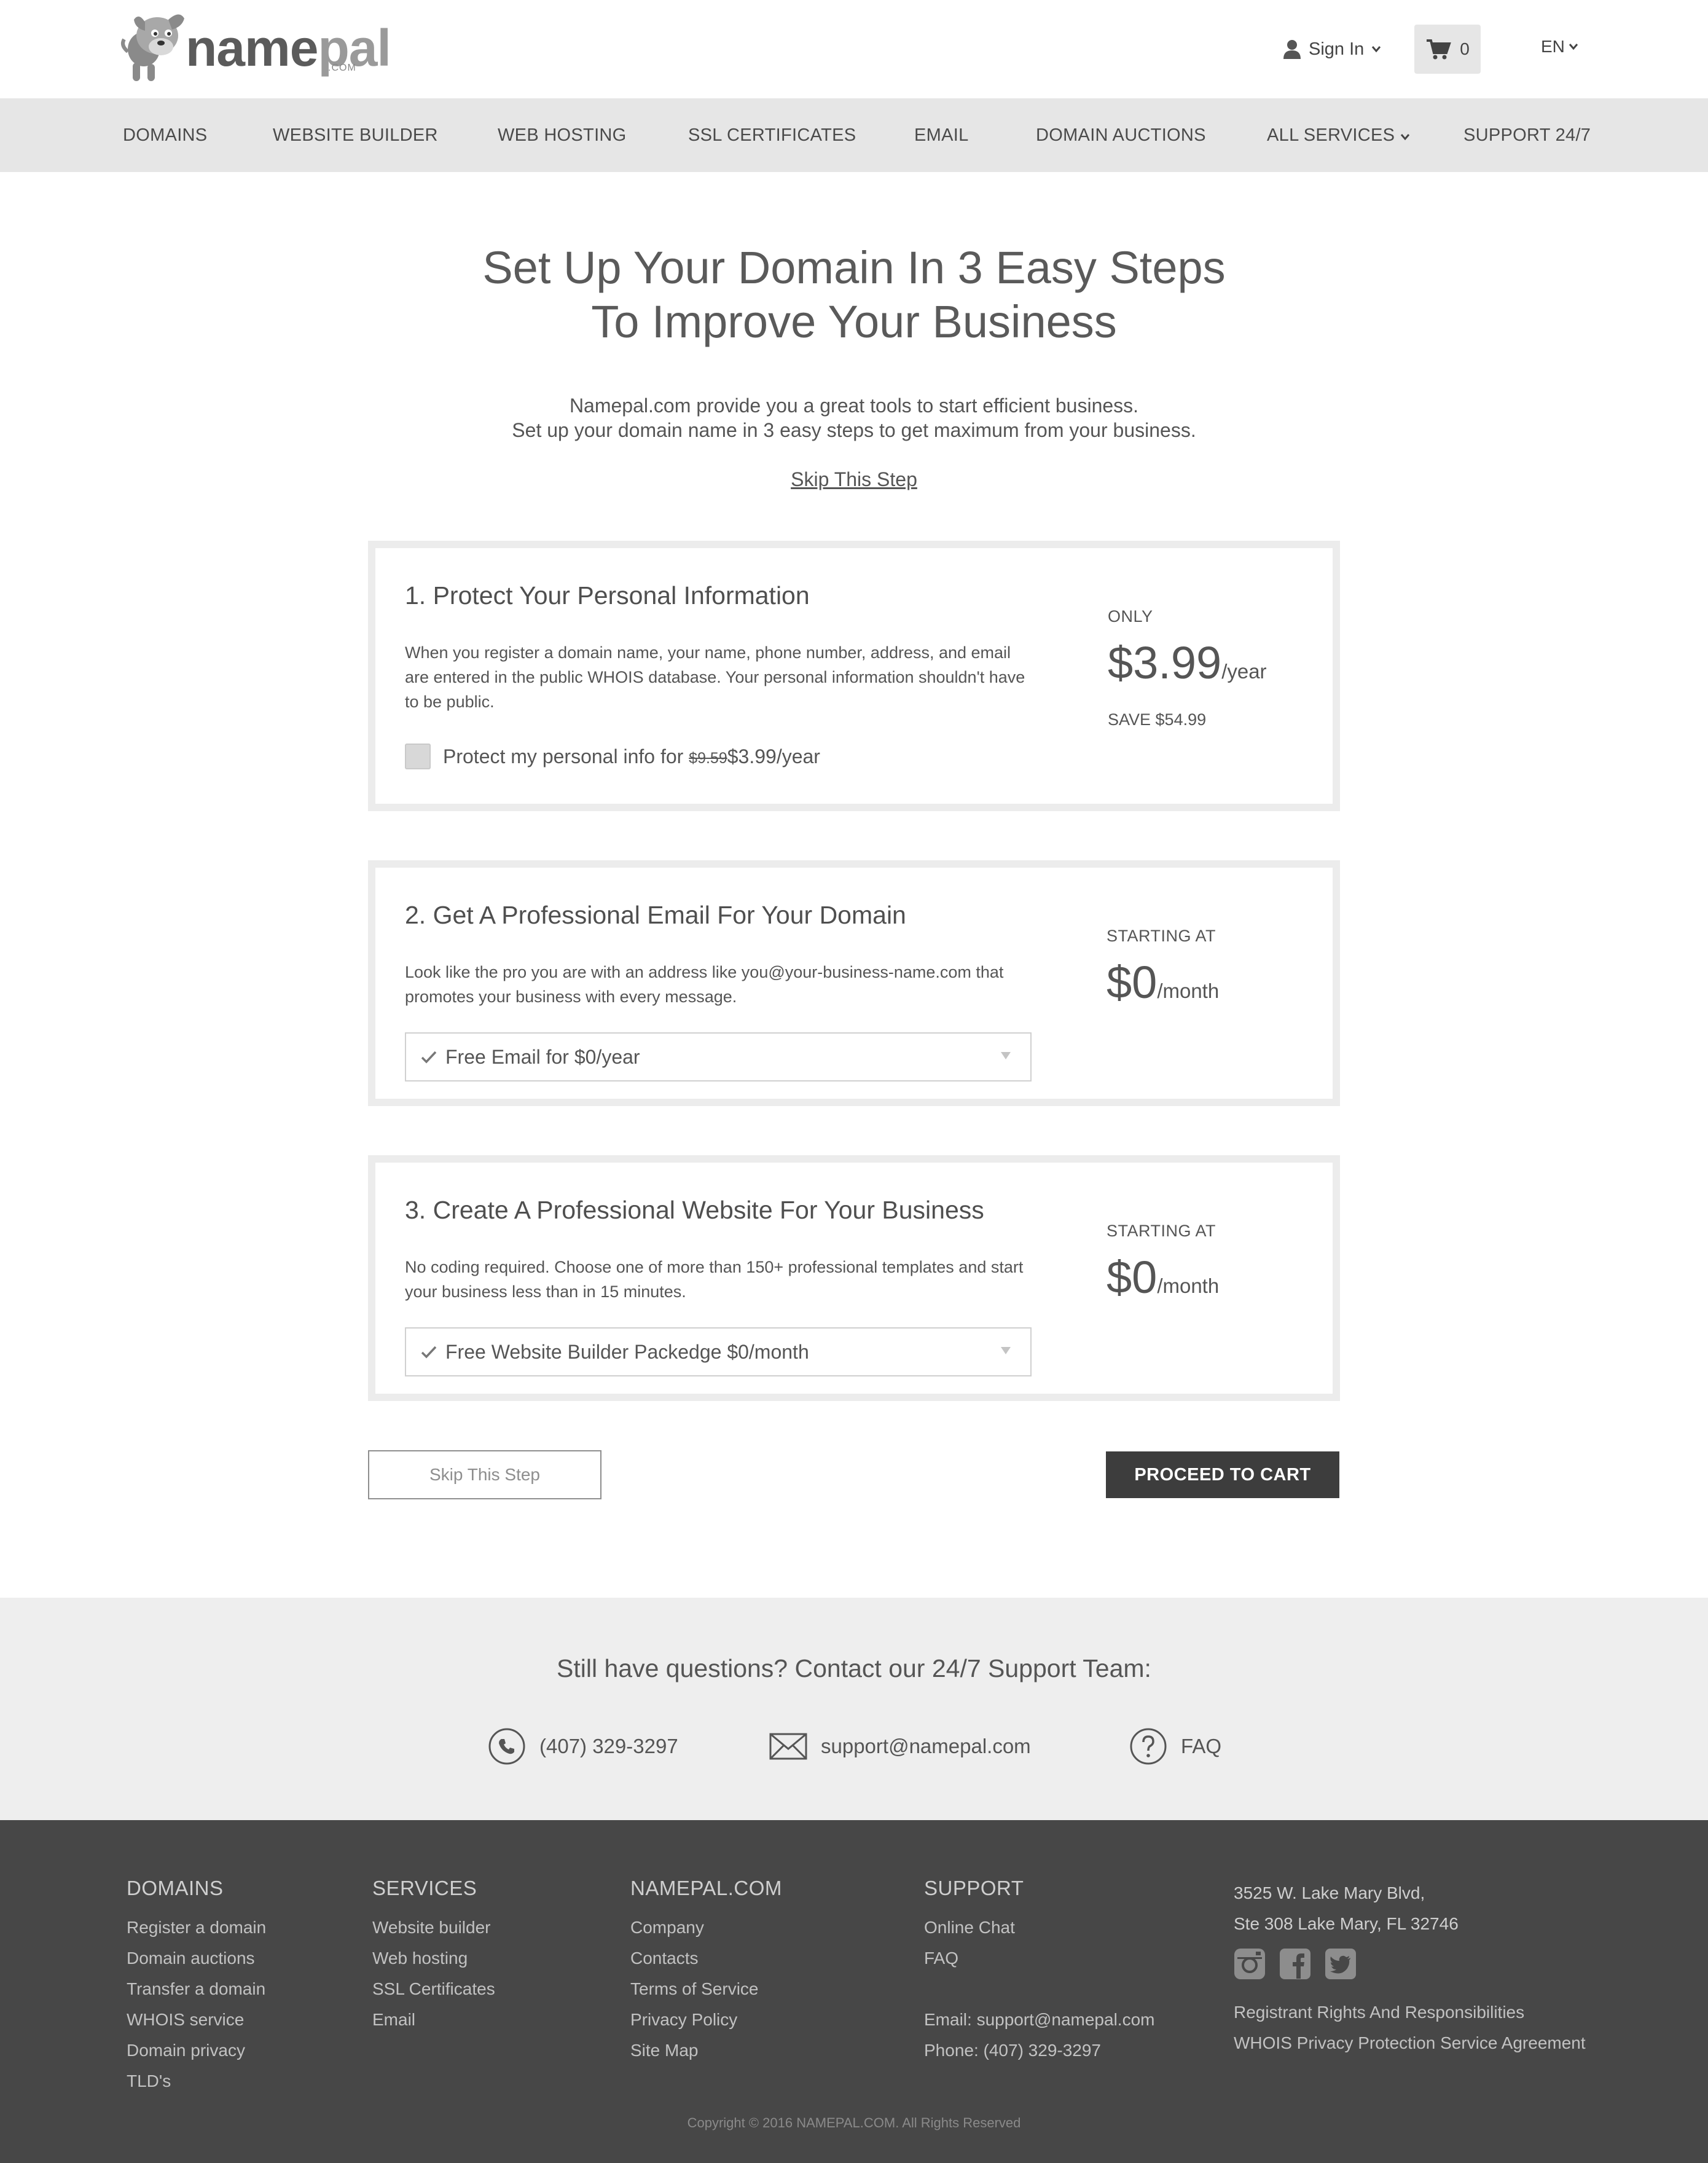  What do you see at coordinates (196, 2019) in the screenshot?
I see `footer-link: WHOIS service` at bounding box center [196, 2019].